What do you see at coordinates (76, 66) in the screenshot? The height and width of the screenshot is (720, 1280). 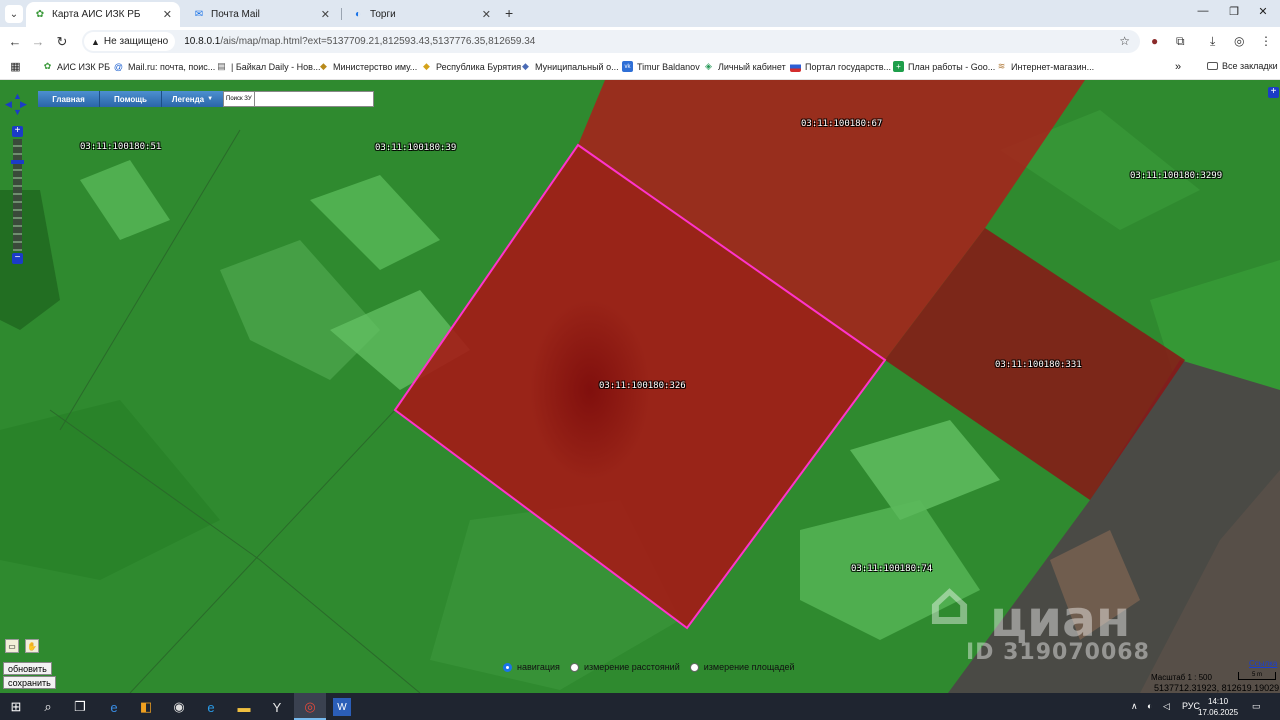 I see `bookmark-ais: ✿ АИС ИЗК РБ` at bounding box center [76, 66].